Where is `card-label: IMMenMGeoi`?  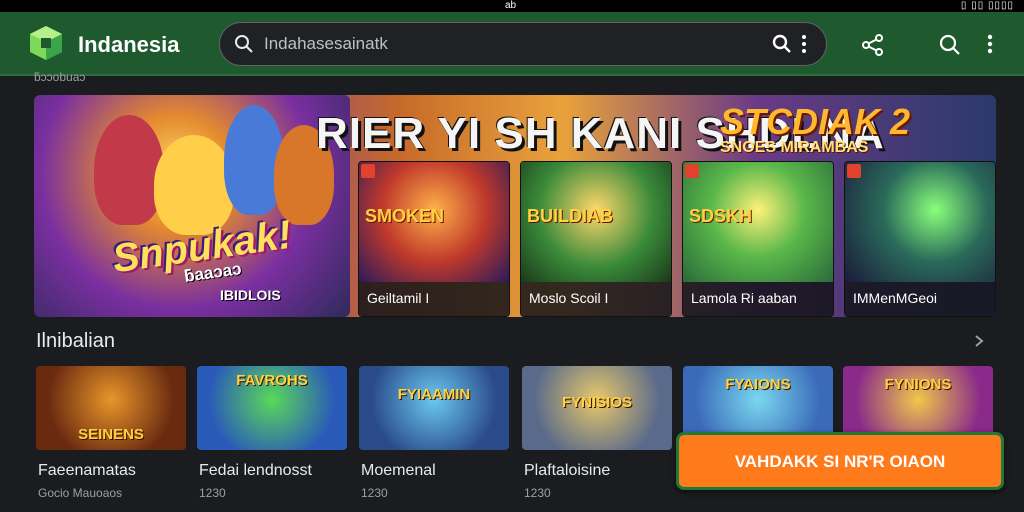
card-label: IMMenMGeoi is located at coordinates (895, 298).